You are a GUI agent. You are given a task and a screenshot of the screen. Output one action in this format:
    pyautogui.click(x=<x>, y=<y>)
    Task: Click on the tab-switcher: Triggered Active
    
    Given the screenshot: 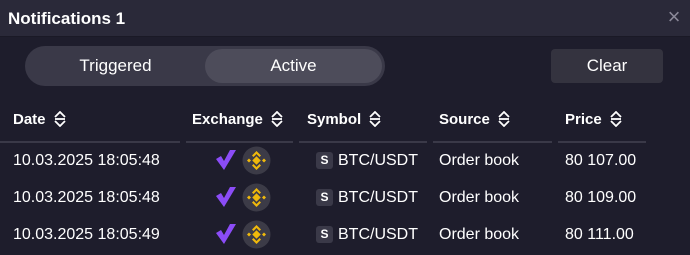 What is the action you would take?
    pyautogui.click(x=205, y=66)
    